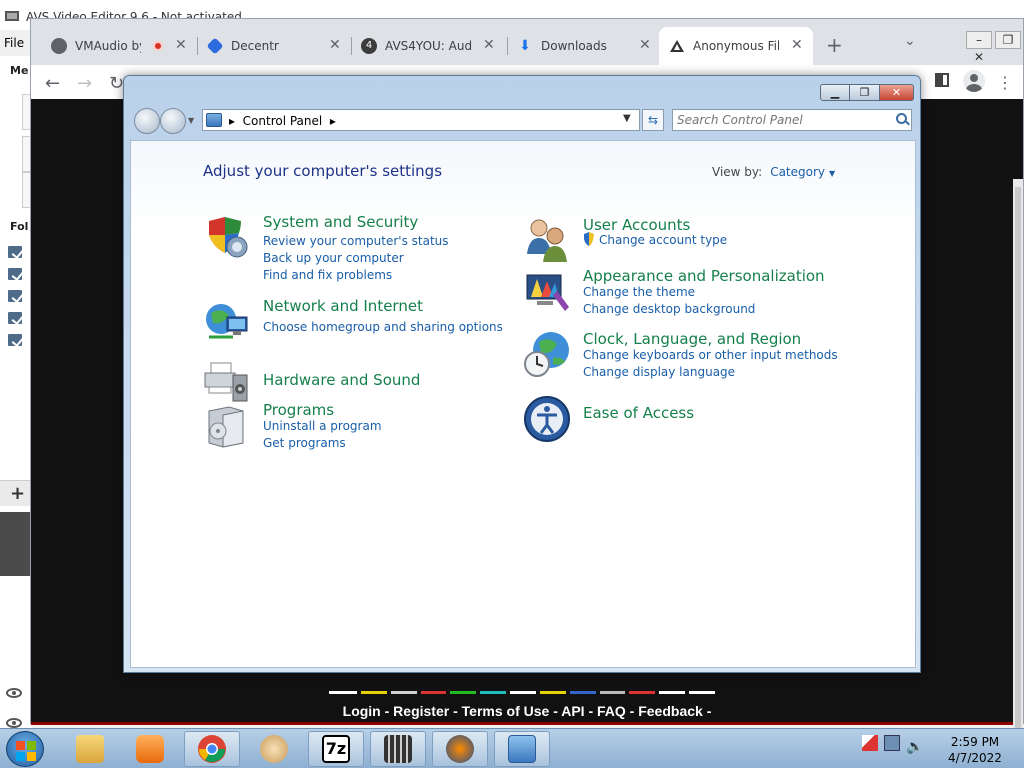 The image size is (1024, 768). What do you see at coordinates (663, 240) in the screenshot?
I see `link-change-account-type: Change account type` at bounding box center [663, 240].